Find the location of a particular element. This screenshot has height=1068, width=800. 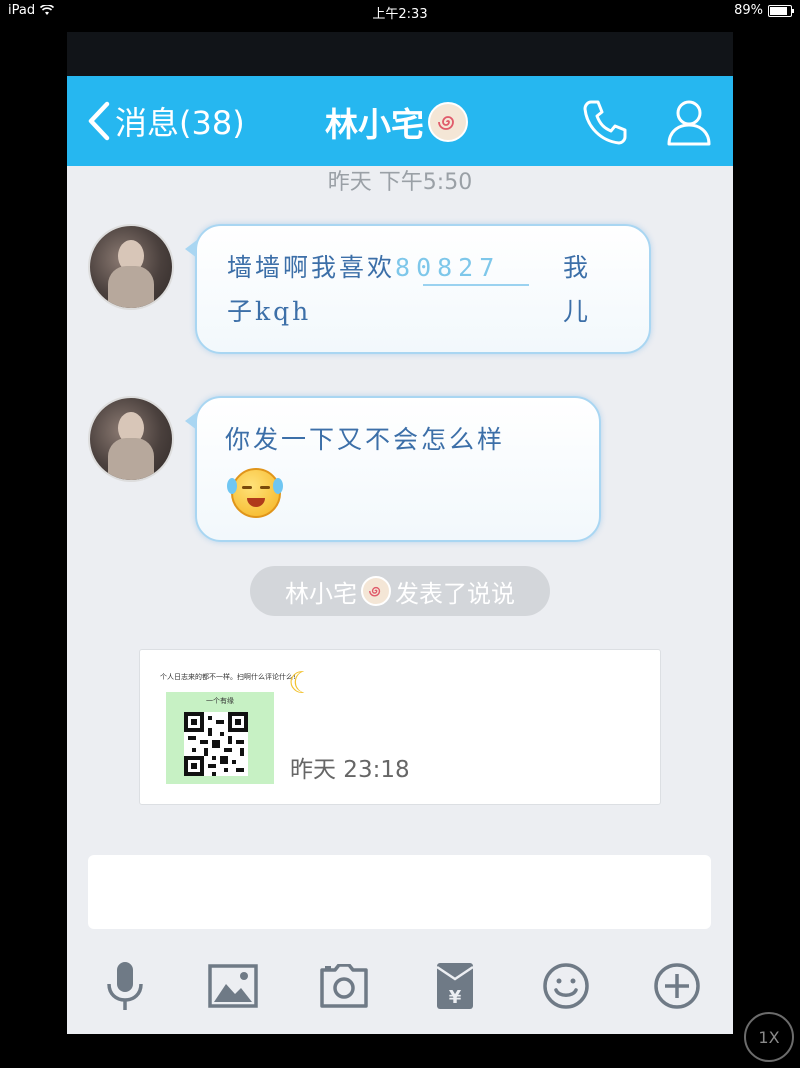

battery-icon is located at coordinates (781, 10).